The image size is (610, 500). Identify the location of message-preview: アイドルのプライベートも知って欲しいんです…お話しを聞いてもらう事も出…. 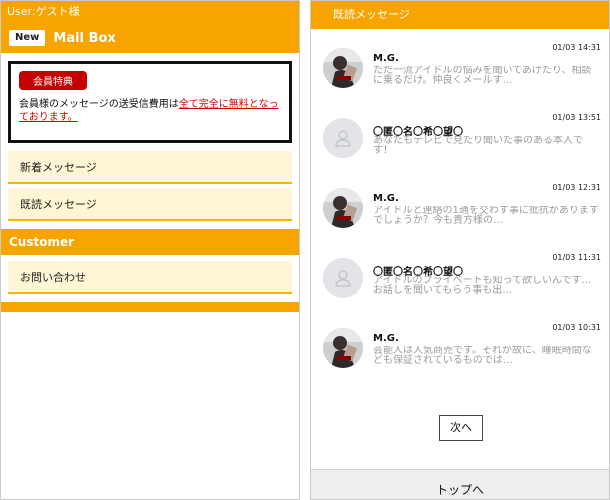
(482, 286).